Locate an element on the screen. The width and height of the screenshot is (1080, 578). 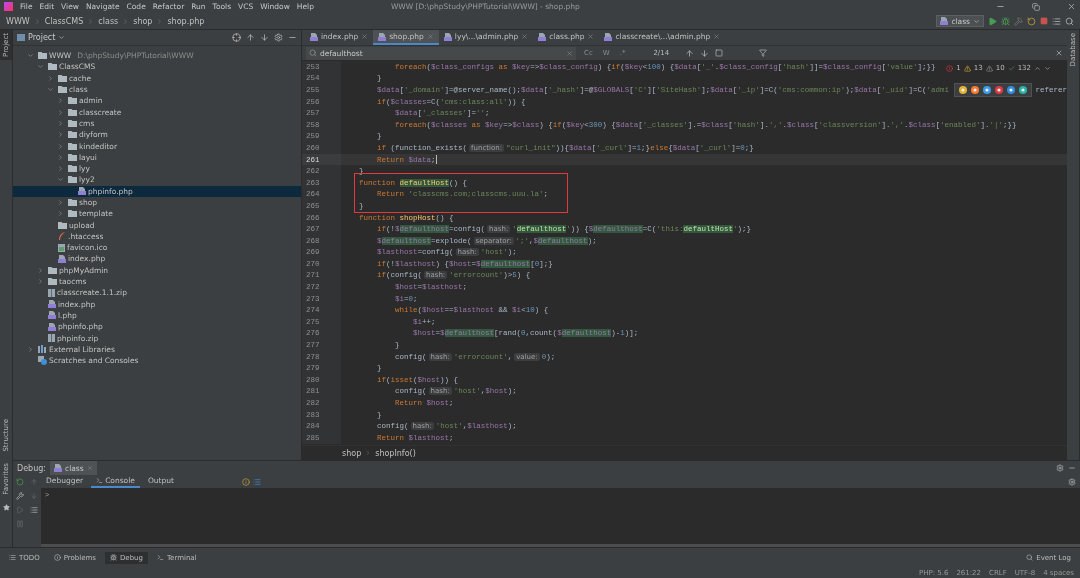
build-icon is located at coordinates (1018, 21).